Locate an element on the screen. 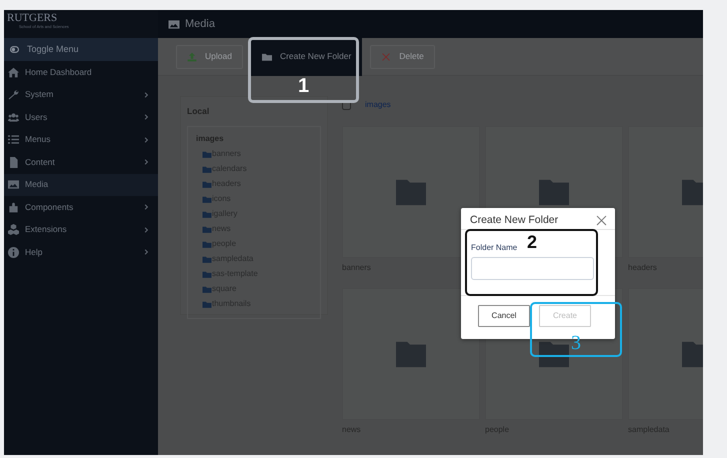  sidebar-item: Media is located at coordinates (81, 185).